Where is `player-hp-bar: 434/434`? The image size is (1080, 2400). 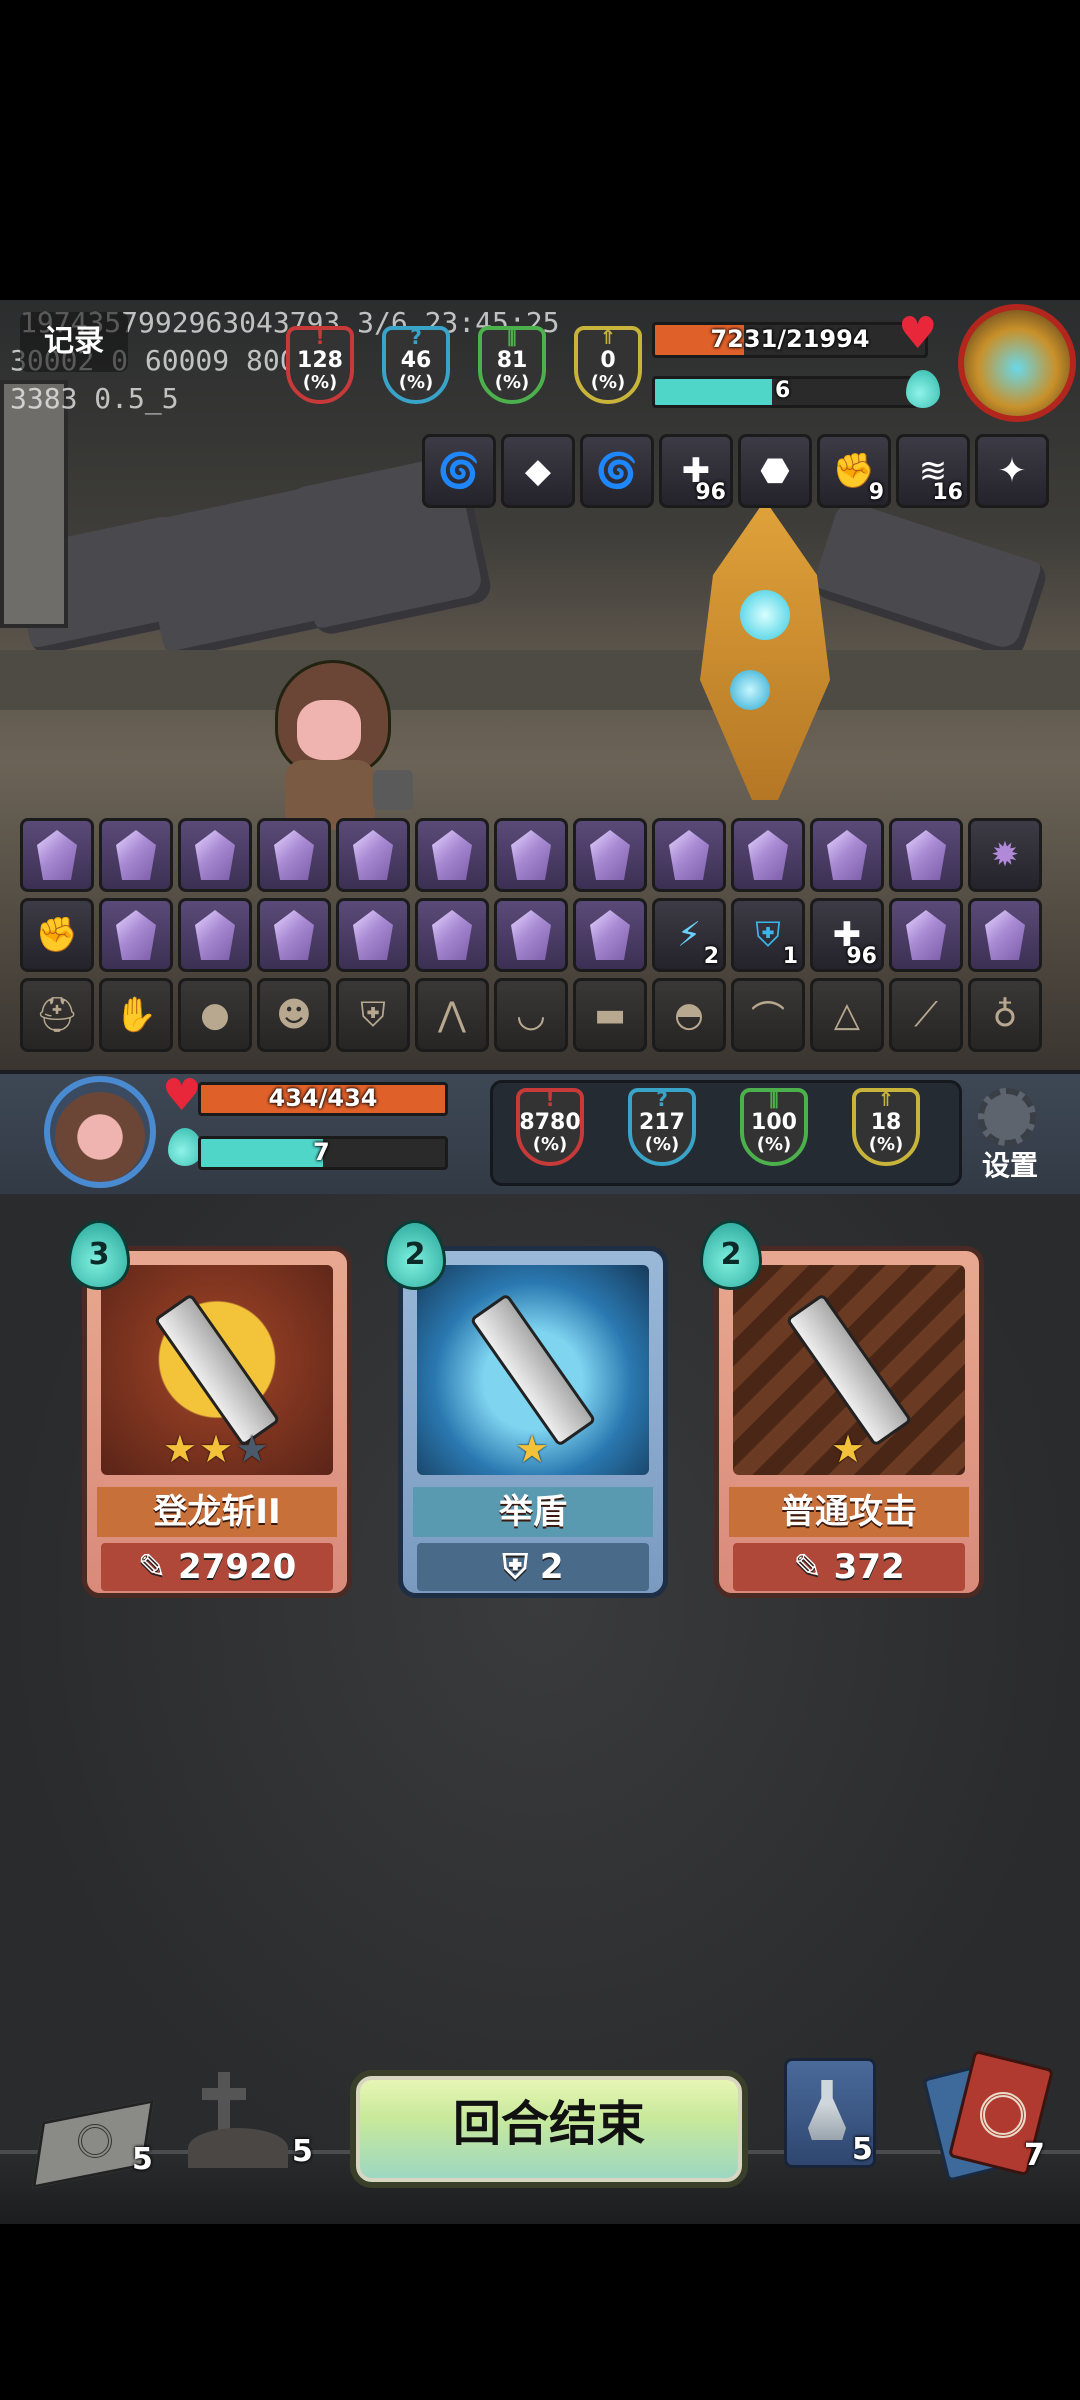
player-hp-bar: 434/434 is located at coordinates (323, 1099).